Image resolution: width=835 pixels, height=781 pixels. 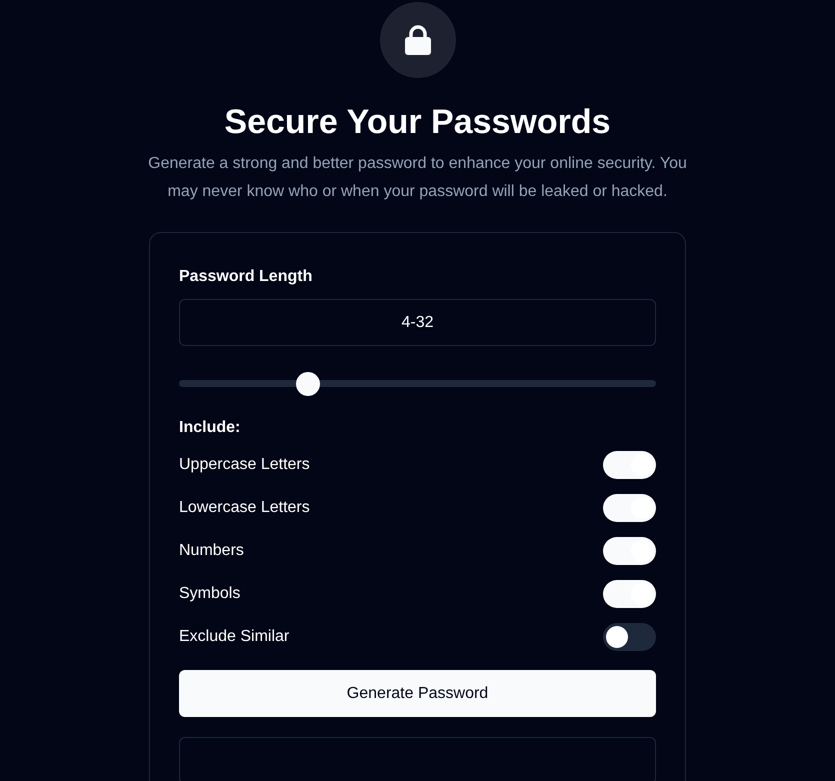 I want to click on option-label: Uppercase Letters, so click(x=244, y=465).